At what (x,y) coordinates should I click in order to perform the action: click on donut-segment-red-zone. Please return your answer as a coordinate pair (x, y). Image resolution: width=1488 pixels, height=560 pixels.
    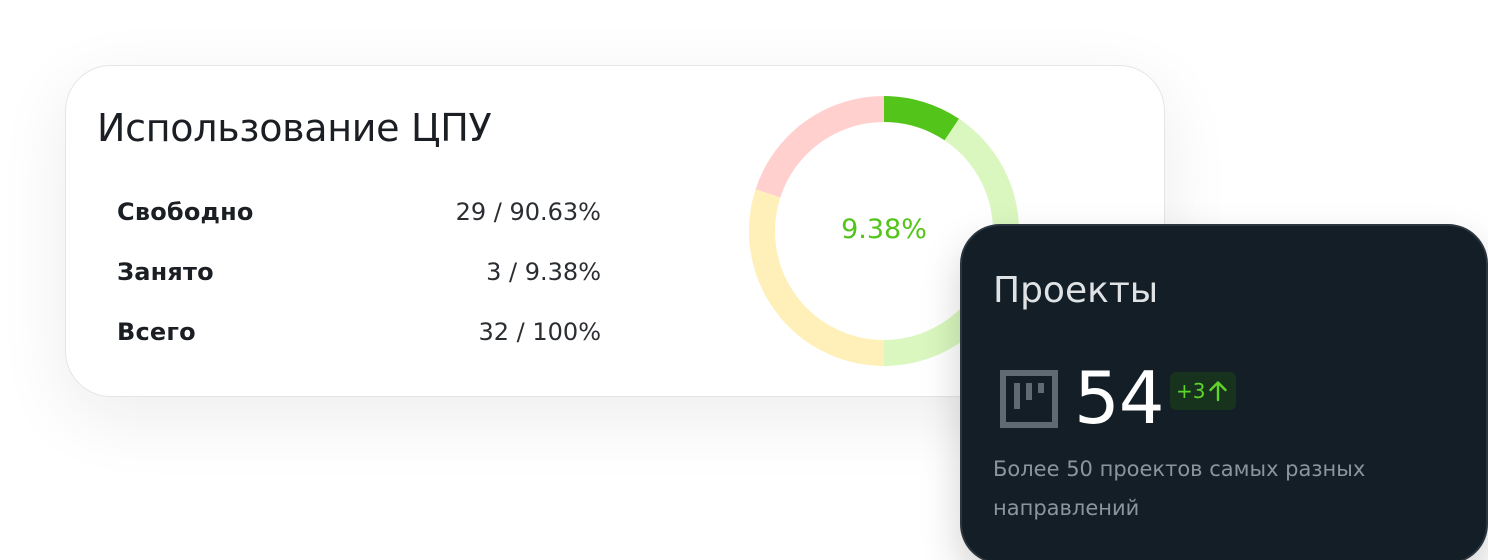
    Looking at the image, I should click on (820, 147).